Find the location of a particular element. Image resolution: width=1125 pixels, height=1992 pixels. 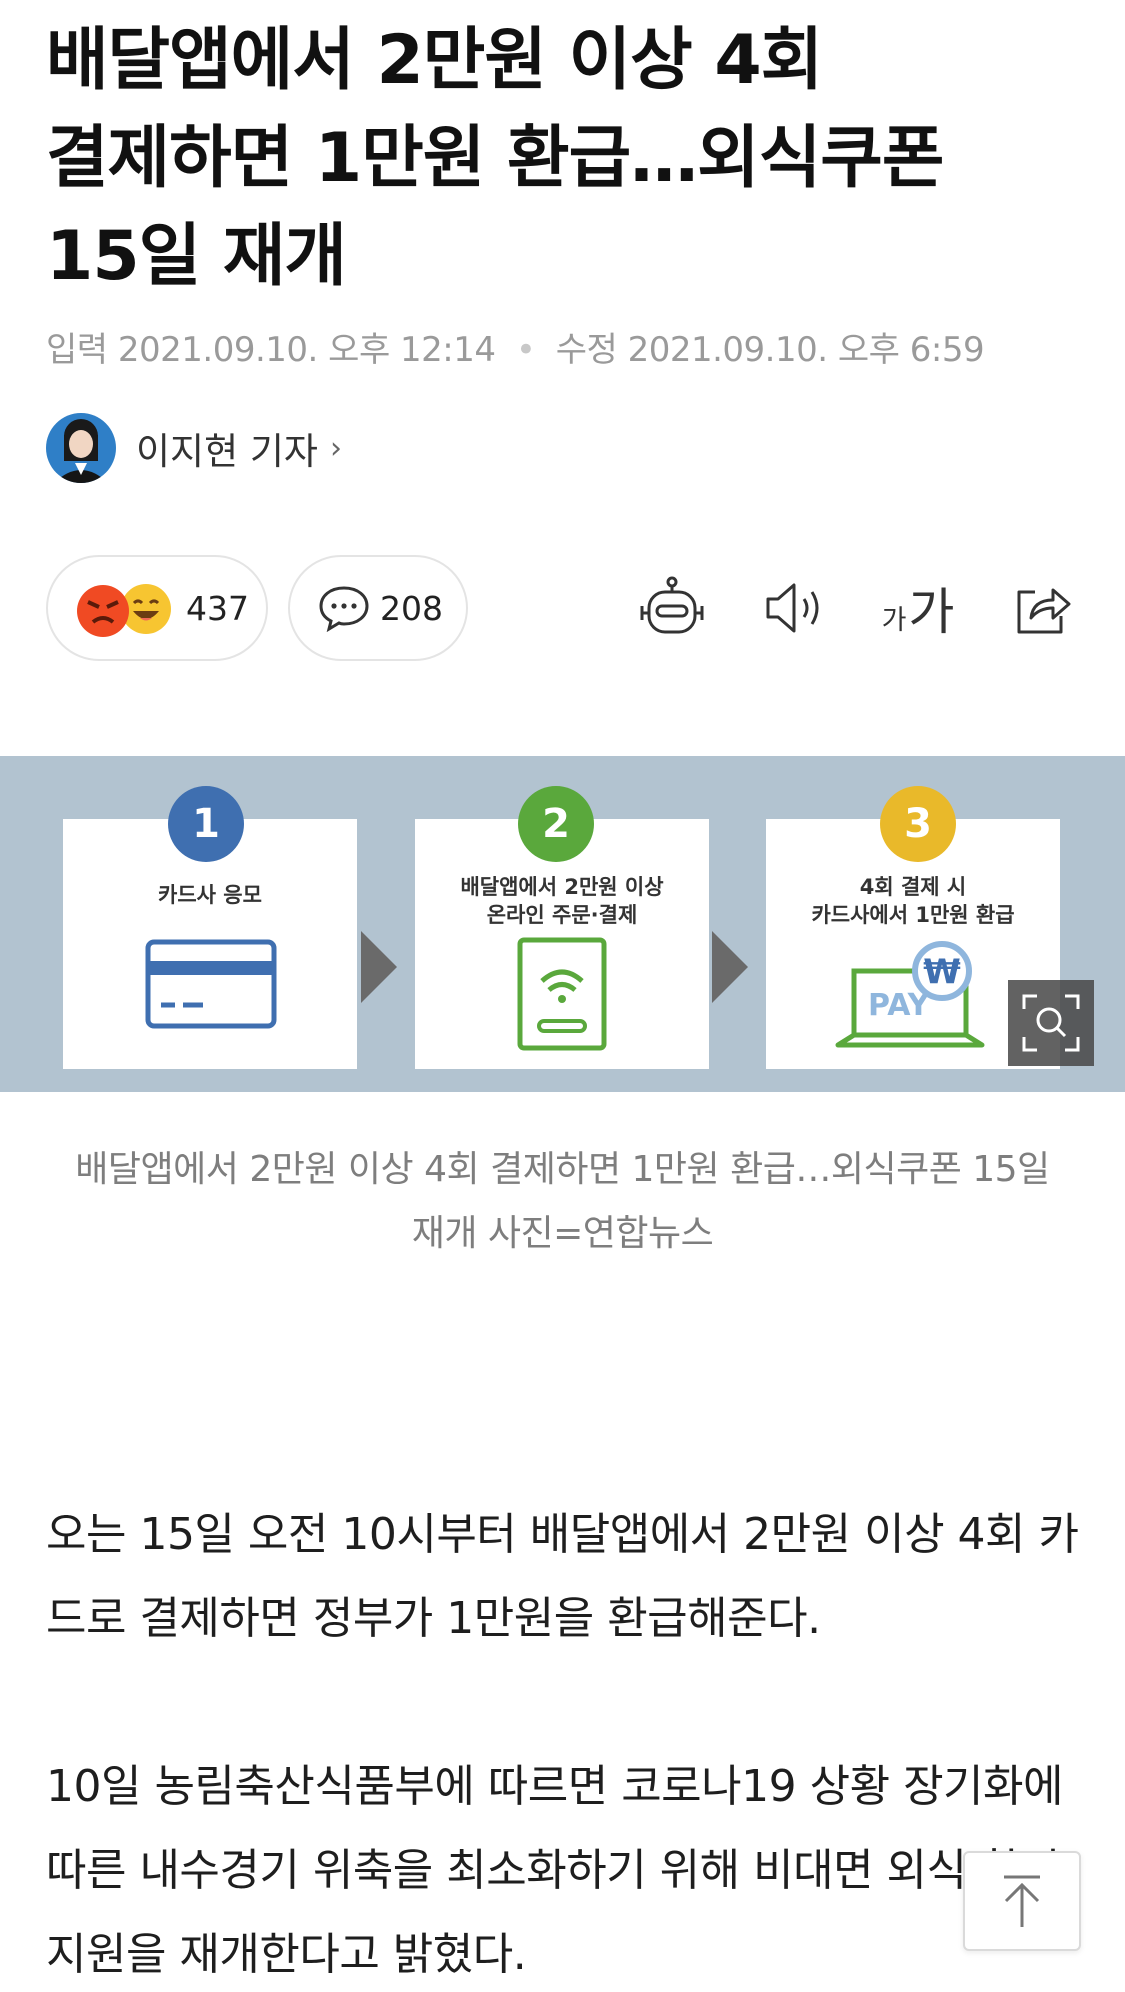

reactions-count: 437 is located at coordinates (217, 608).